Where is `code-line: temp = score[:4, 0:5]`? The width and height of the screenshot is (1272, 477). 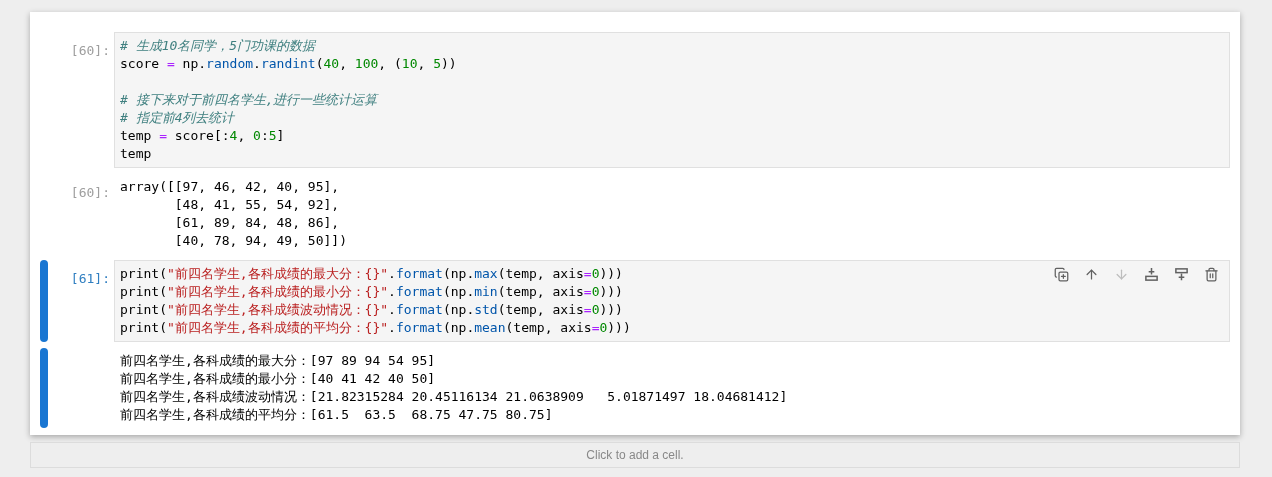 code-line: temp = score[:4, 0:5] is located at coordinates (202, 136).